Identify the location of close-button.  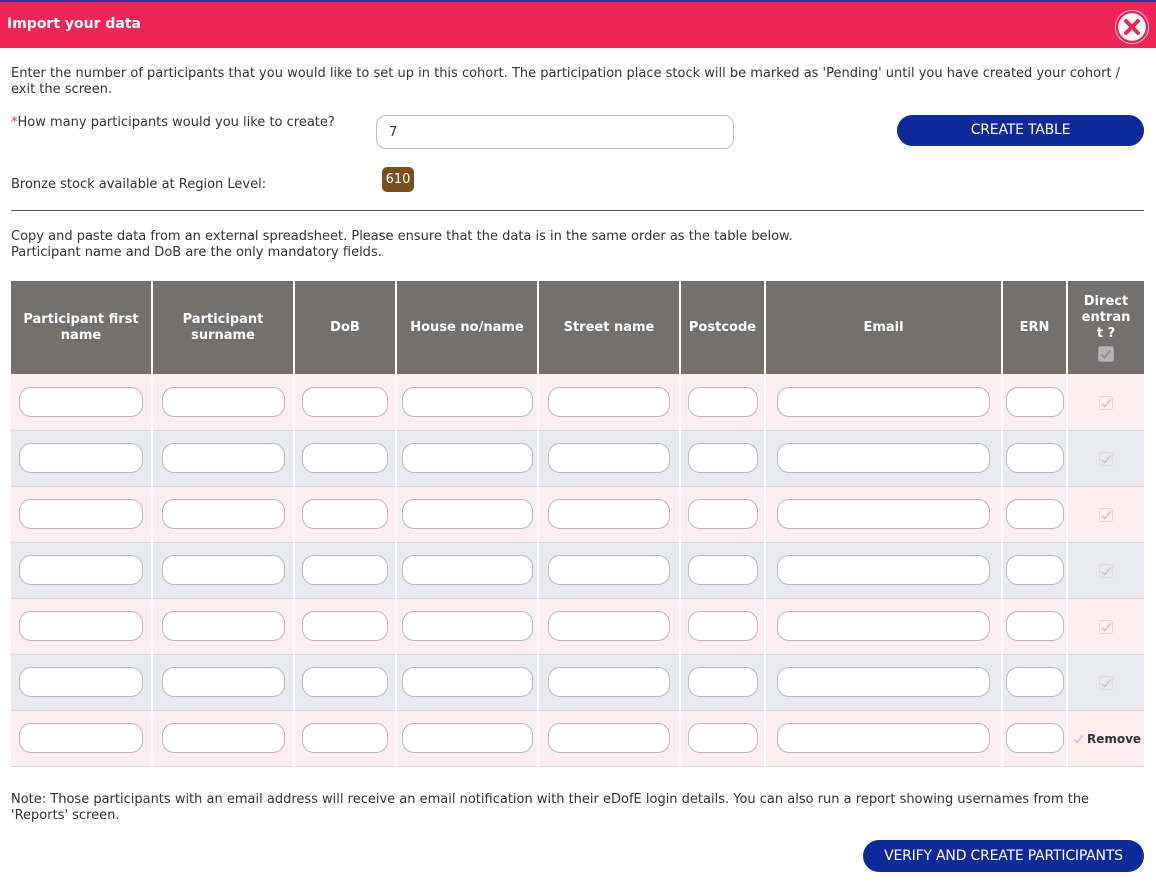
(1132, 27).